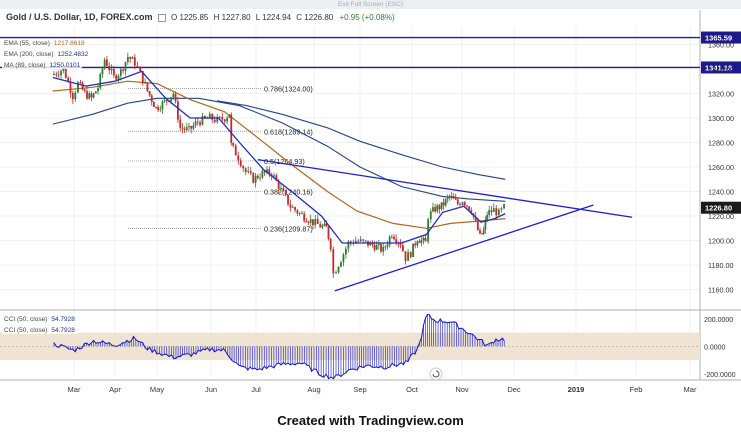 This screenshot has width=741, height=444. Describe the element at coordinates (42, 65) in the screenshot. I see `ma-legend: MA (89, close) 1250.0101` at that location.